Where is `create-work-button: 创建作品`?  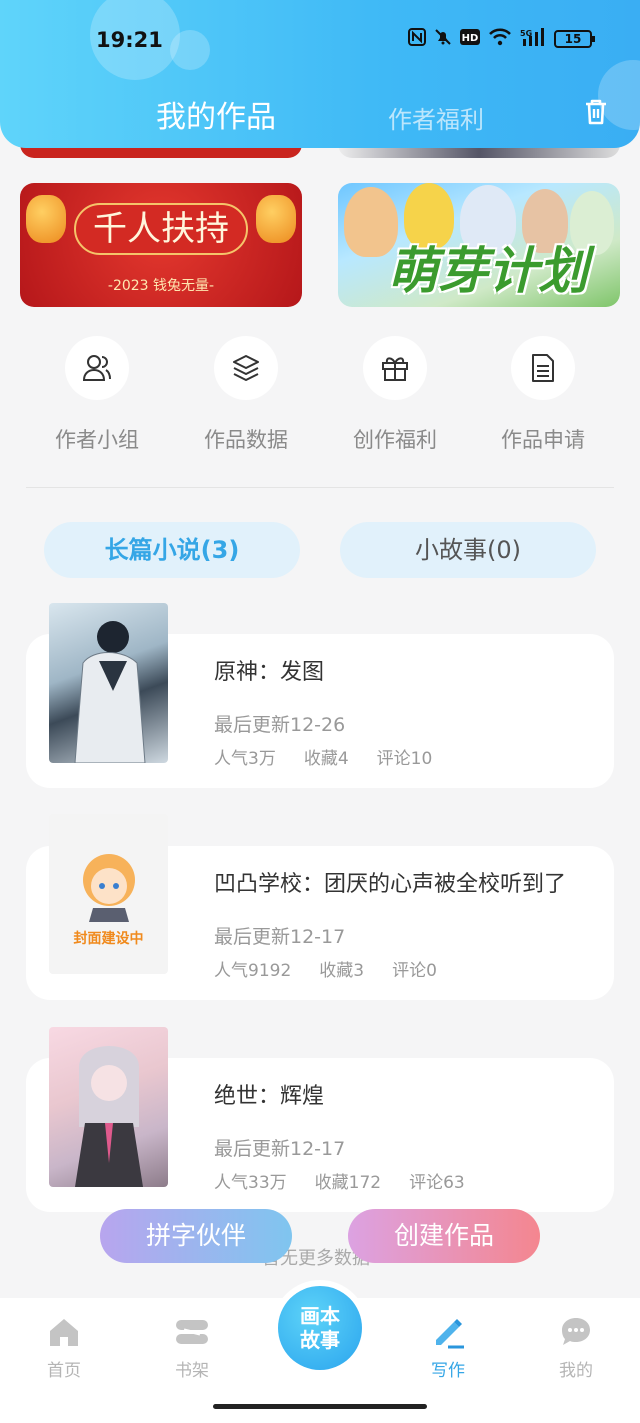
create-work-button: 创建作品 is located at coordinates (444, 1236).